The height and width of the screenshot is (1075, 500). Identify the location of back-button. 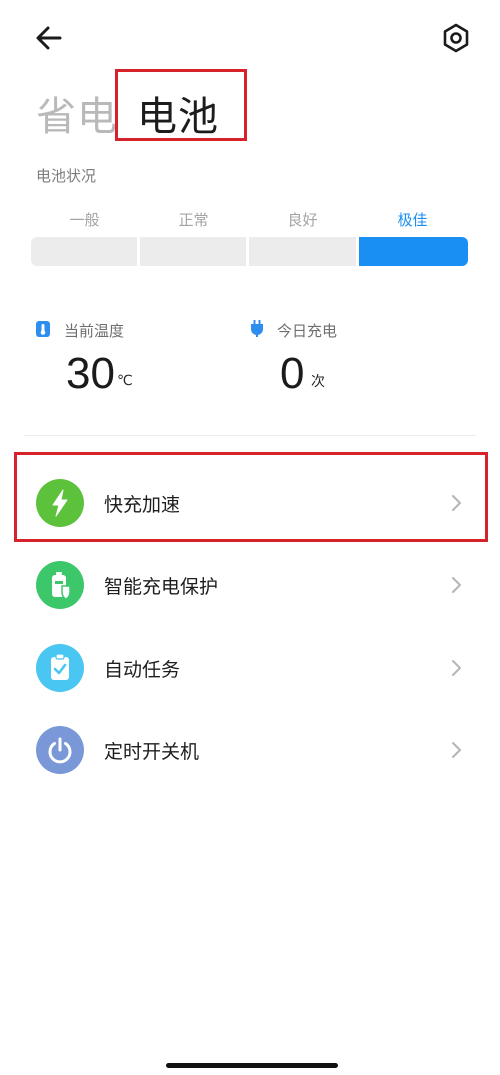
(50, 38).